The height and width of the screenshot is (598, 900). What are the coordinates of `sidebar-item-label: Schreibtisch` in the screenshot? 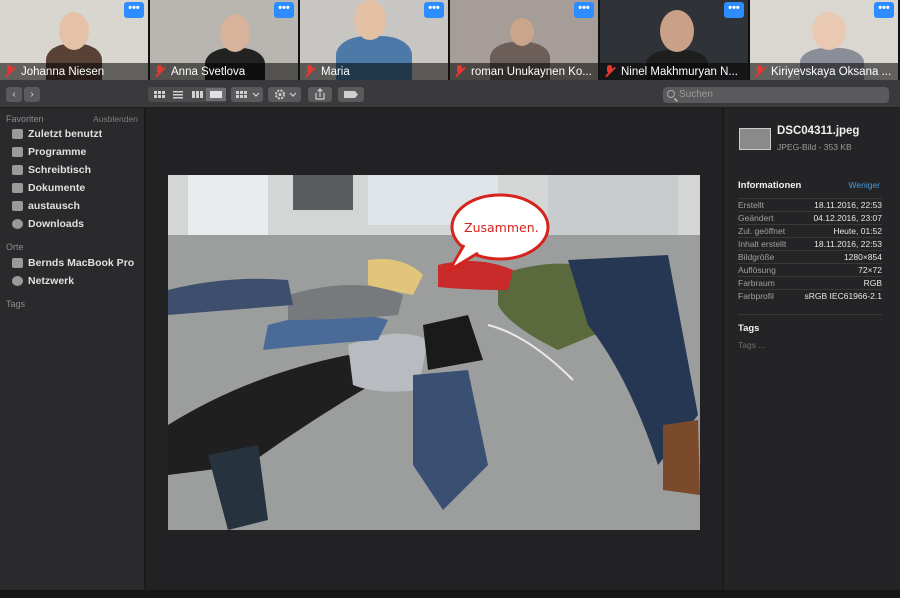 It's located at (60, 170).